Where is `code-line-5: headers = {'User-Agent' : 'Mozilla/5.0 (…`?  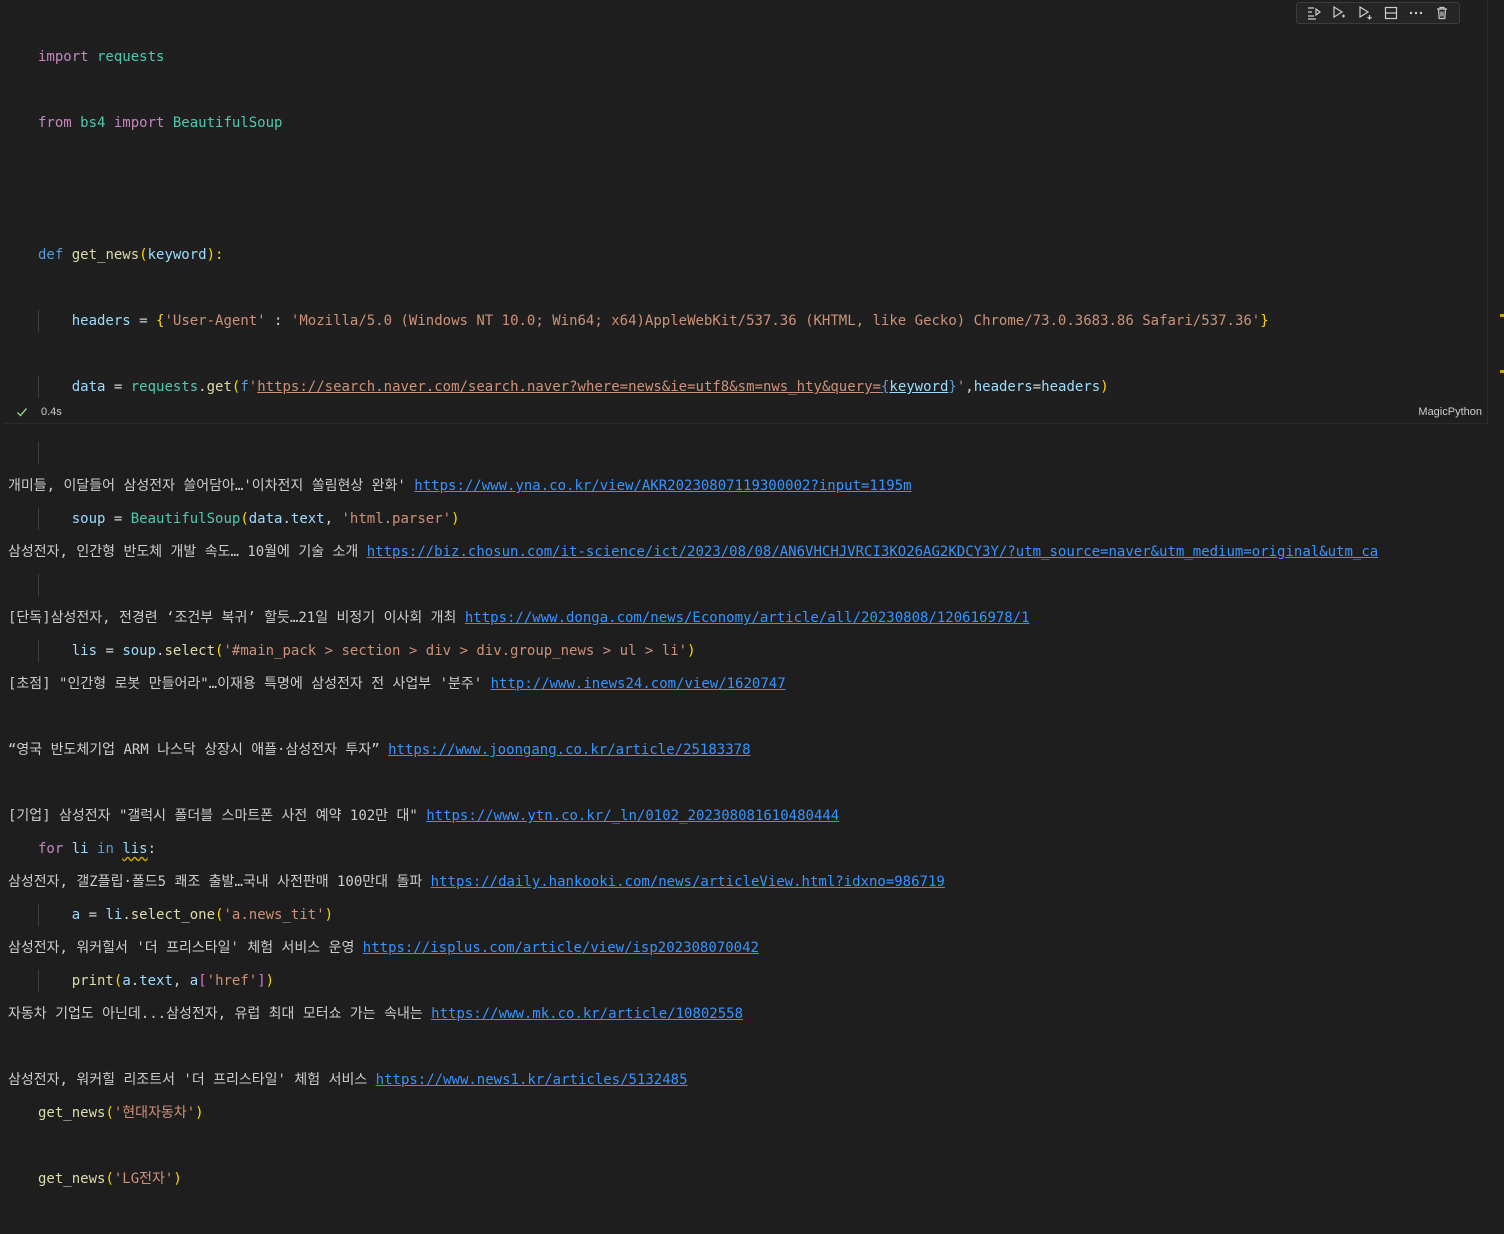 code-line-5: headers = {'User-Agent' : 'Mozilla/5.0 (… is located at coordinates (653, 321).